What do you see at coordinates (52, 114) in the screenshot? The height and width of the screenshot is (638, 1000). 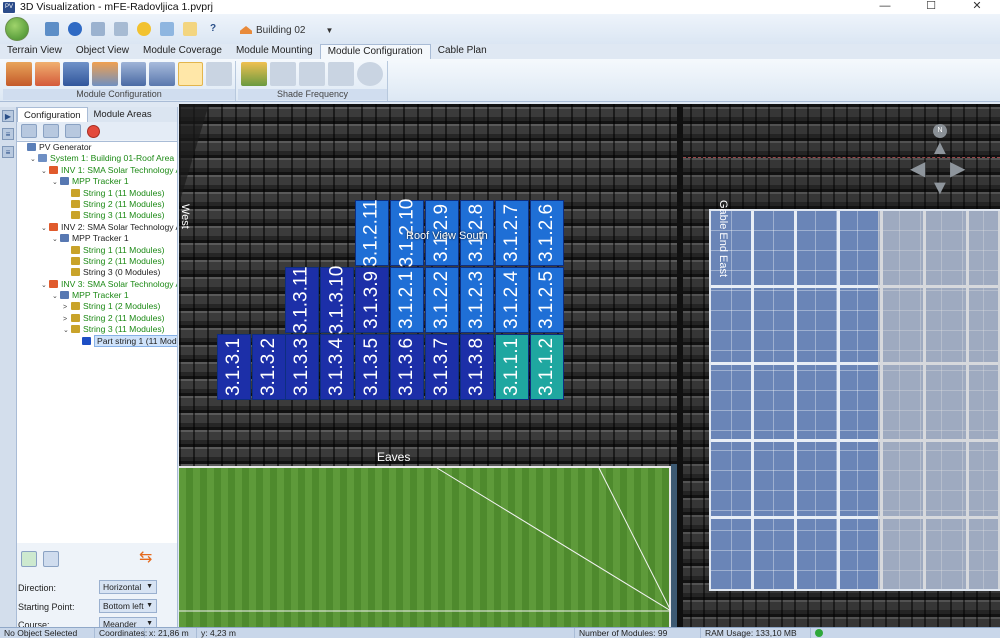 I see `tab-configuration: Configuration` at bounding box center [52, 114].